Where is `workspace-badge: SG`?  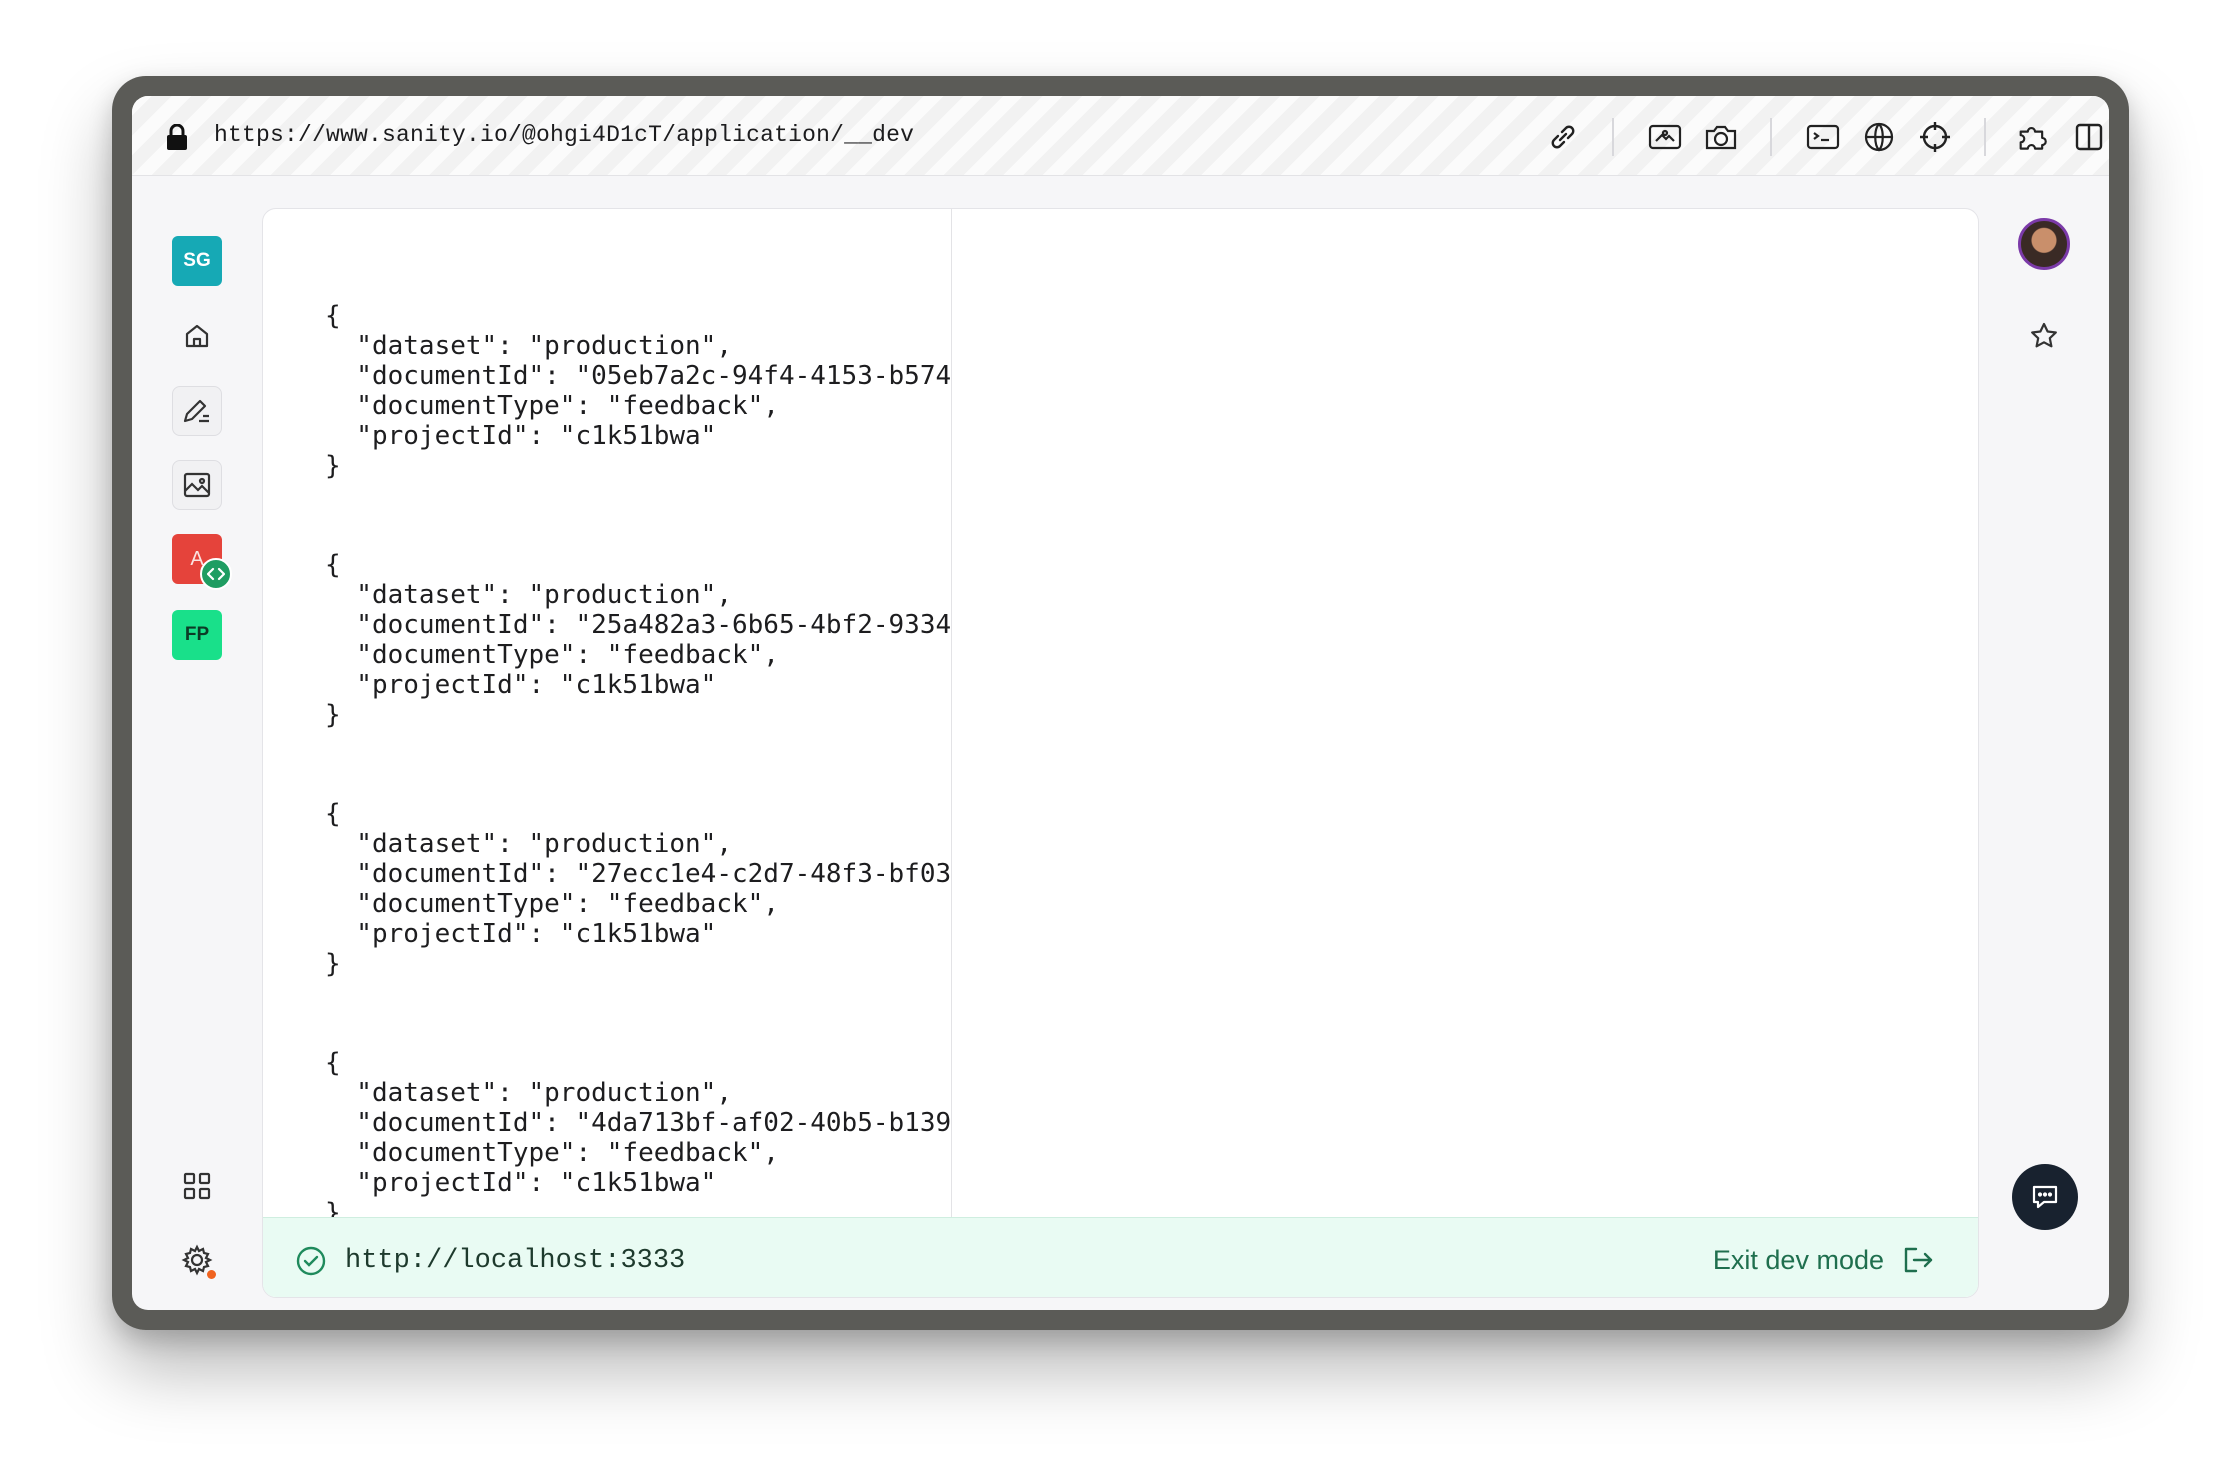 workspace-badge: SG is located at coordinates (197, 261).